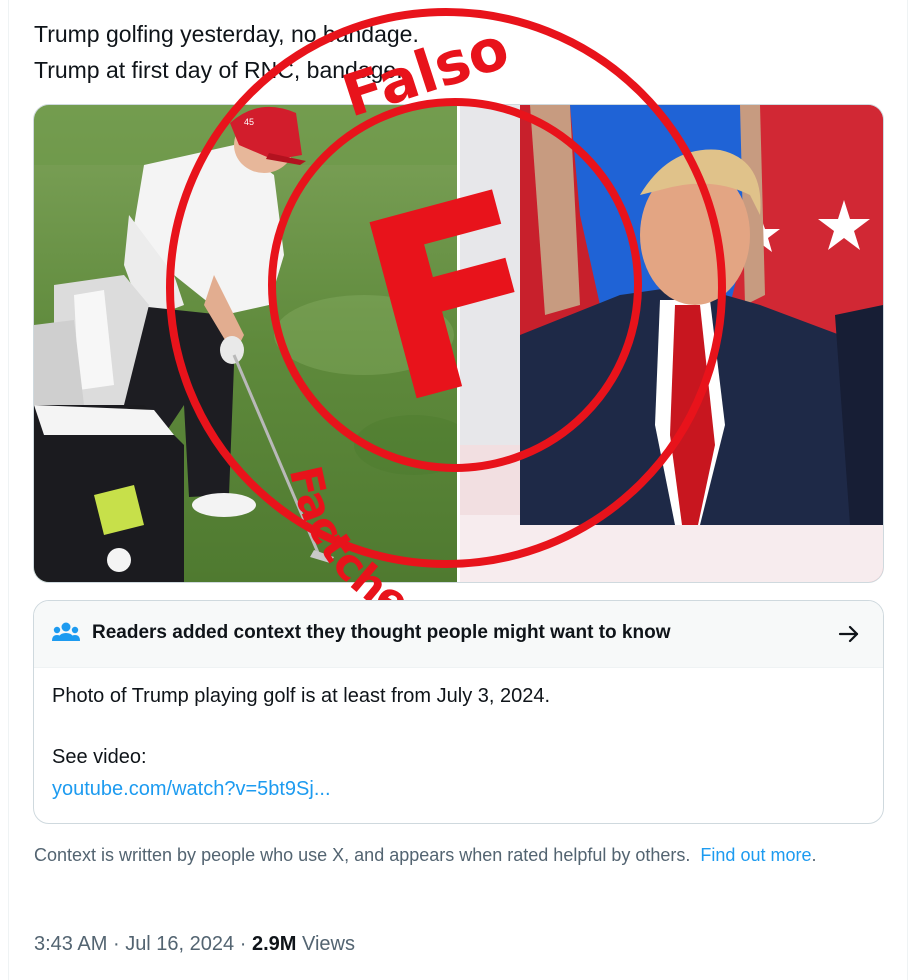 This screenshot has width=918, height=980. What do you see at coordinates (226, 34) in the screenshot?
I see `tweet-line-1: Trump golfing yesterday, no bandage.` at bounding box center [226, 34].